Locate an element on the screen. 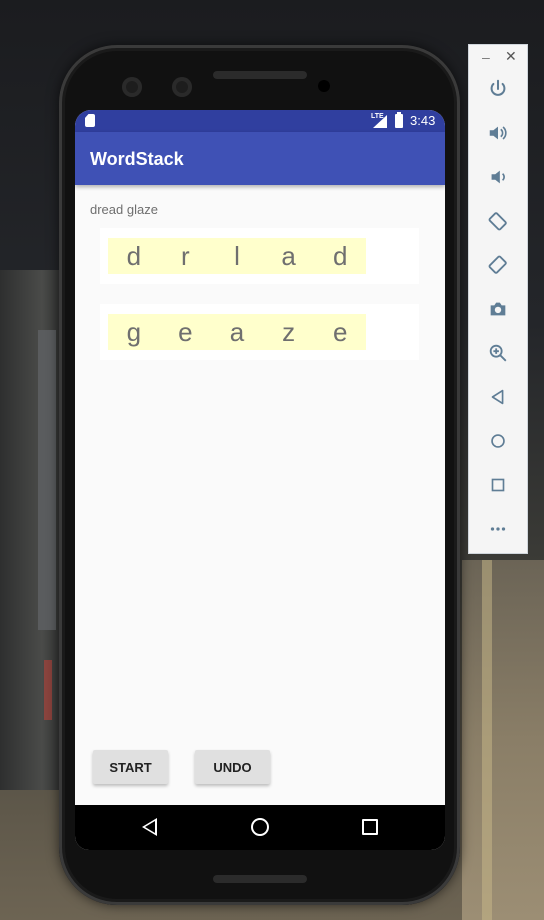 Image resolution: width=544 pixels, height=920 pixels. word-stack-2: g e a z e is located at coordinates (259, 332).